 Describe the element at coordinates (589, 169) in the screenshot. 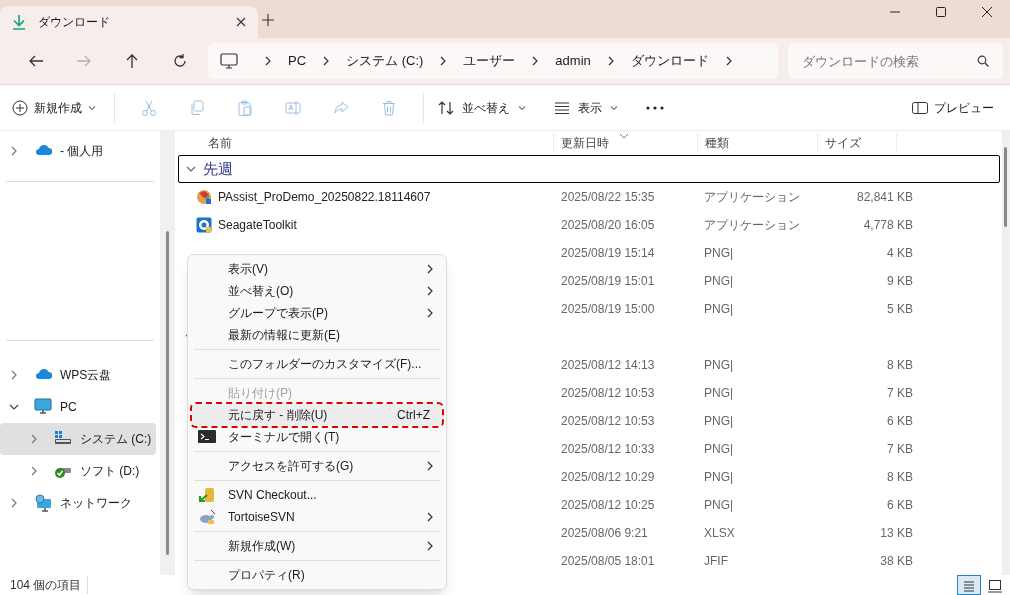

I see `group-header: 先週` at that location.